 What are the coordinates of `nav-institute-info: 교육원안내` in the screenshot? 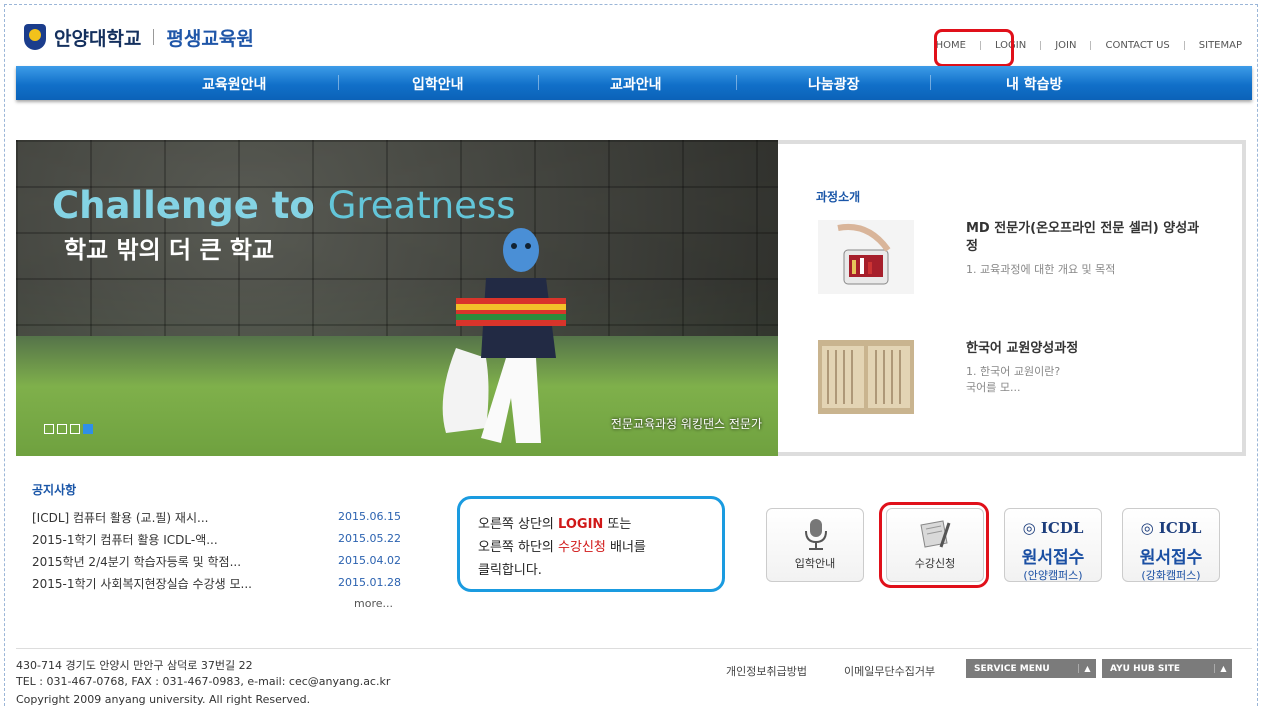 It's located at (234, 84).